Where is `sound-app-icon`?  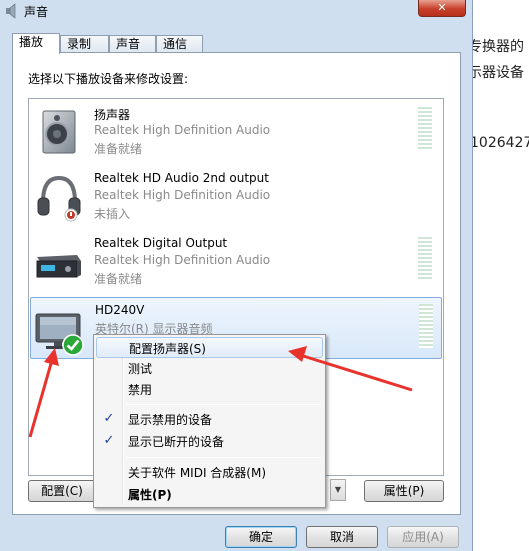 sound-app-icon is located at coordinates (11, 11).